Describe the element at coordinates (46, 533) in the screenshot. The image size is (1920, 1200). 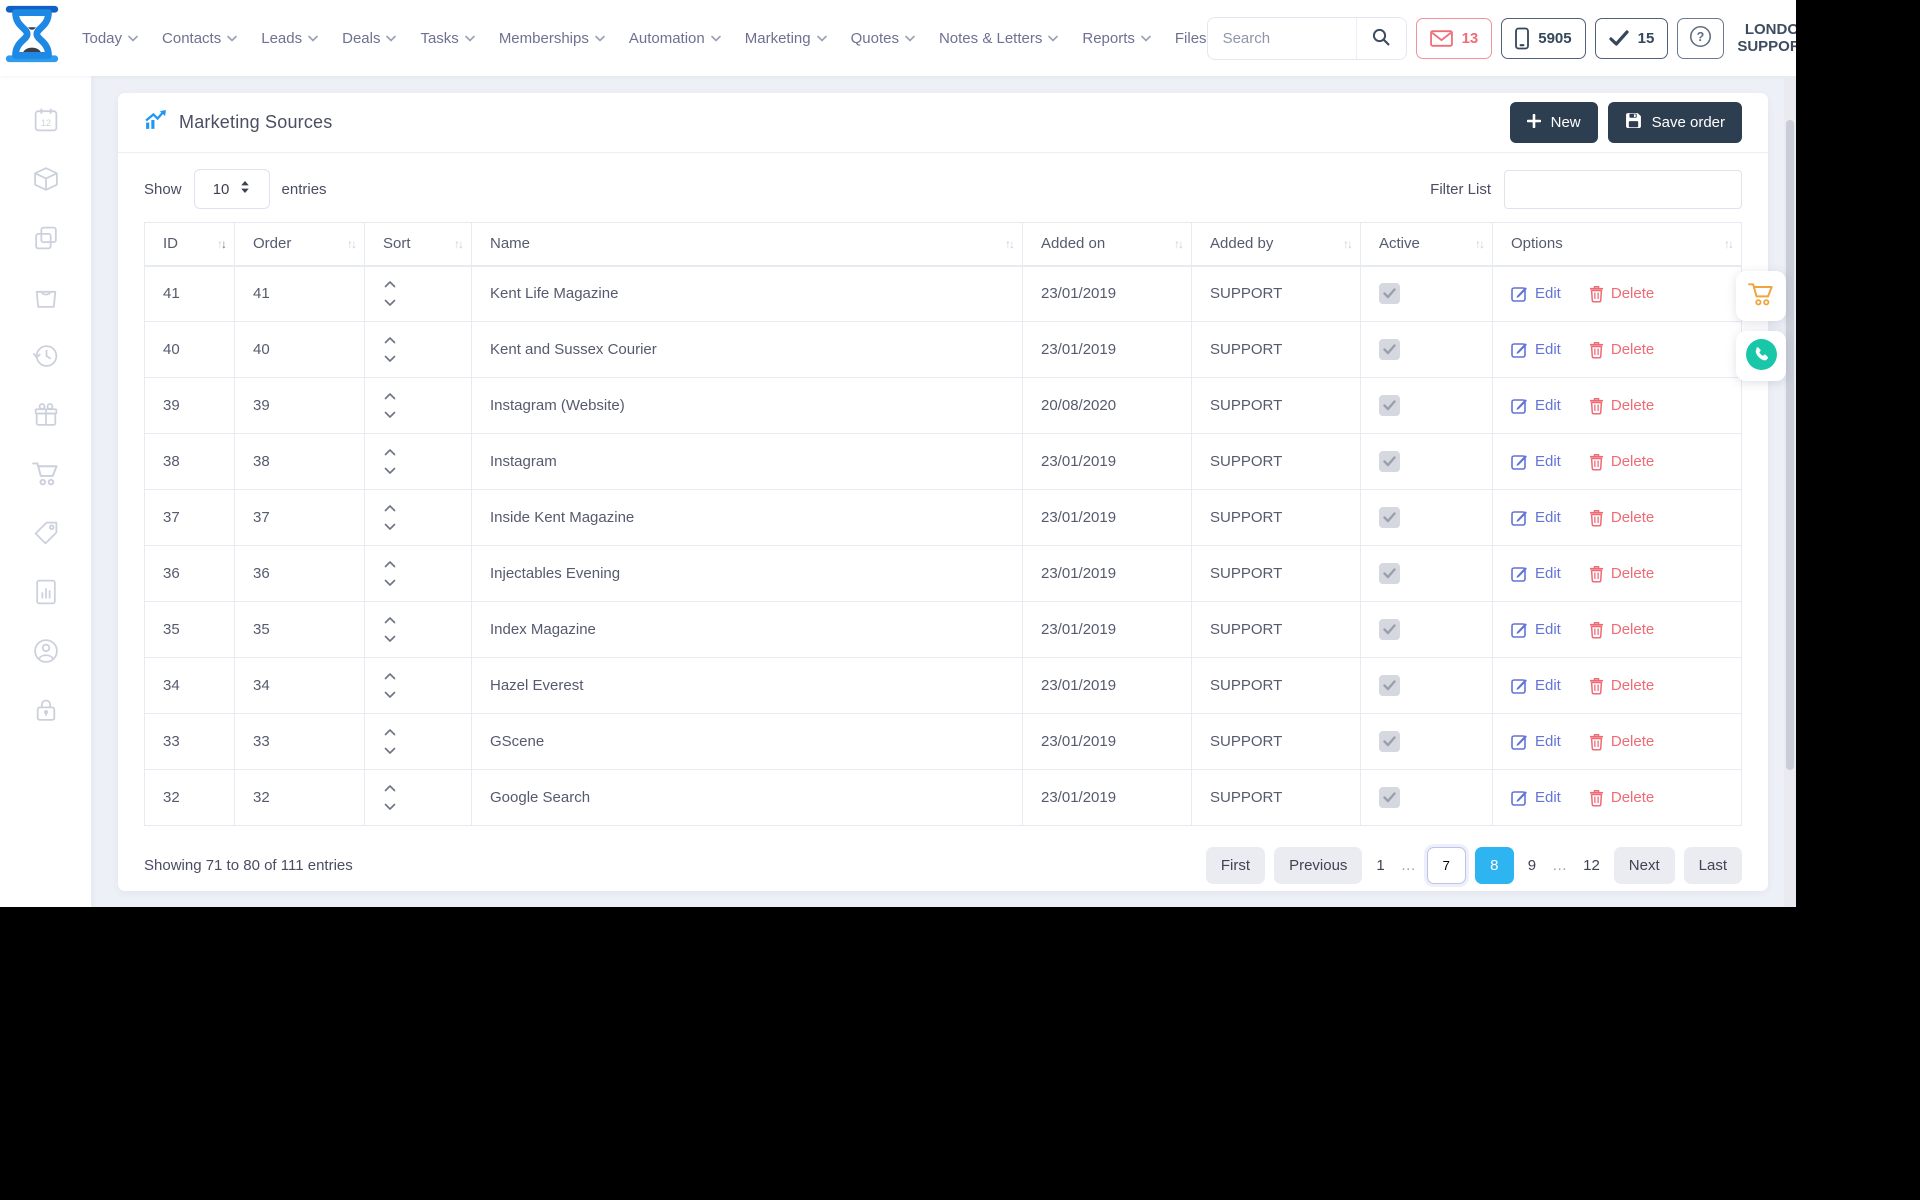
I see `sidebar-item-tag` at that location.